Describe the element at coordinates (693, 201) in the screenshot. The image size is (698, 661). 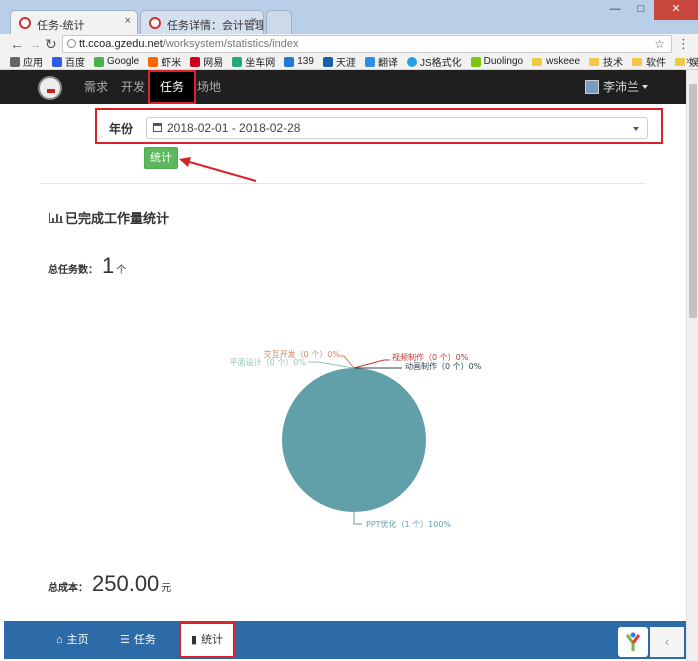
I see `scrollbar-thumb` at that location.